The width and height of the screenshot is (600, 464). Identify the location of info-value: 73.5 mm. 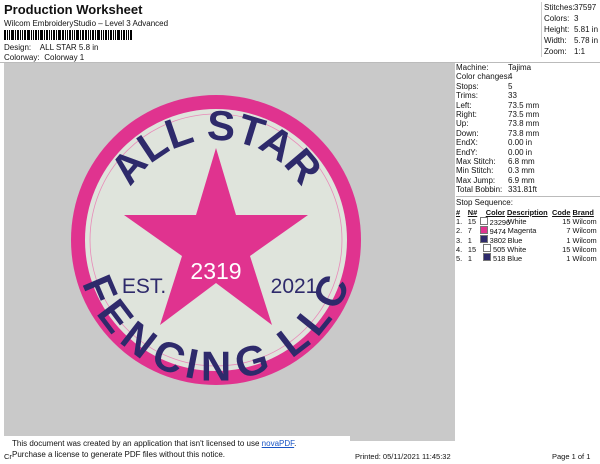
(524, 115).